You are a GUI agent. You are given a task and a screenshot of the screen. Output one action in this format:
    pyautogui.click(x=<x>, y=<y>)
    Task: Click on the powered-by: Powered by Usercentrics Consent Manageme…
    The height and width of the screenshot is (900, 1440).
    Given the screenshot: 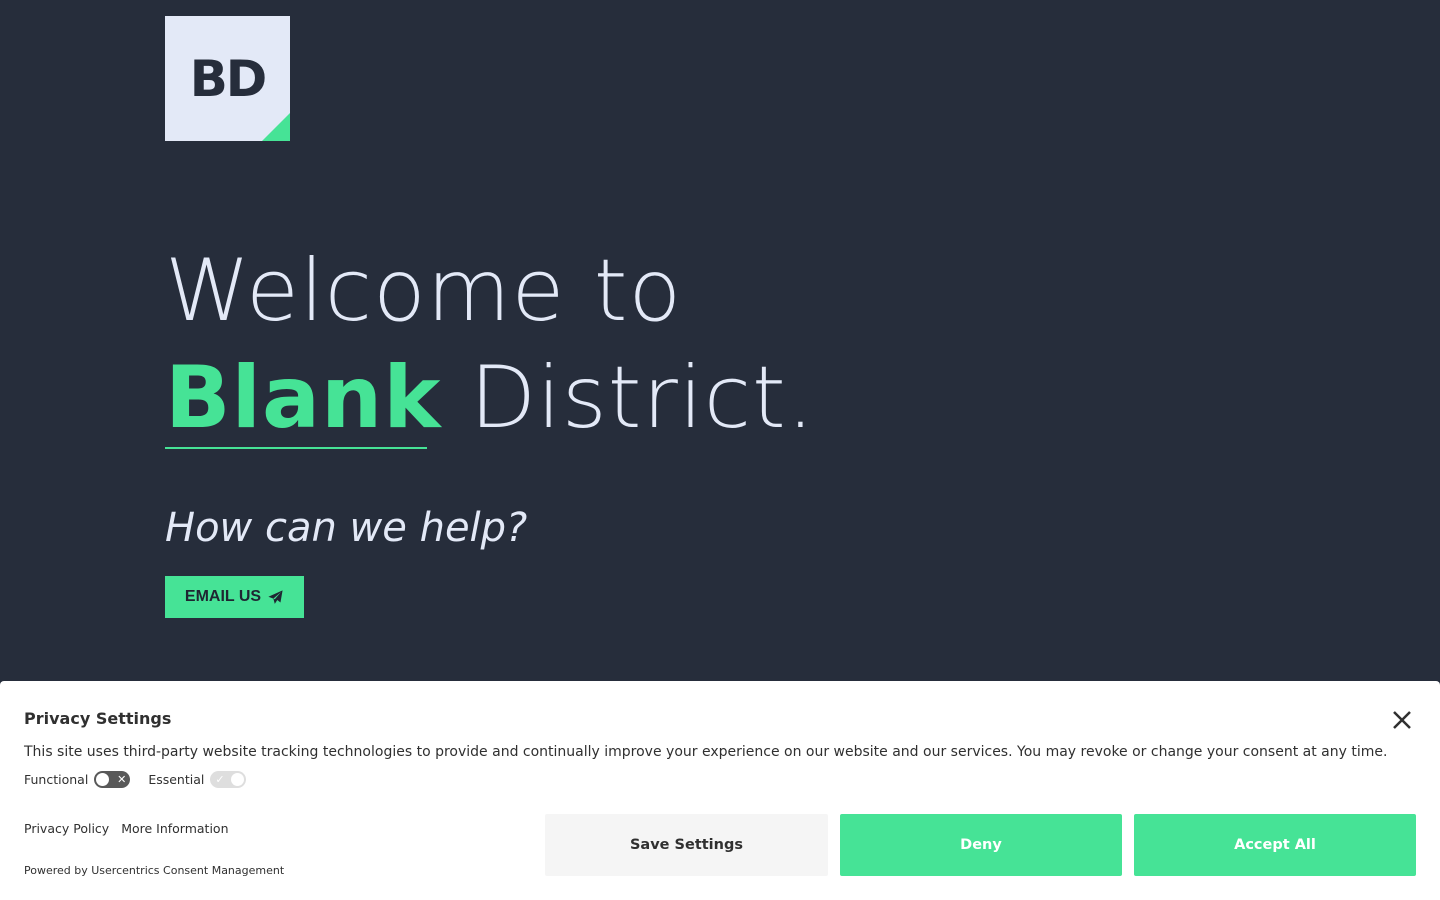 What is the action you would take?
    pyautogui.click(x=154, y=870)
    